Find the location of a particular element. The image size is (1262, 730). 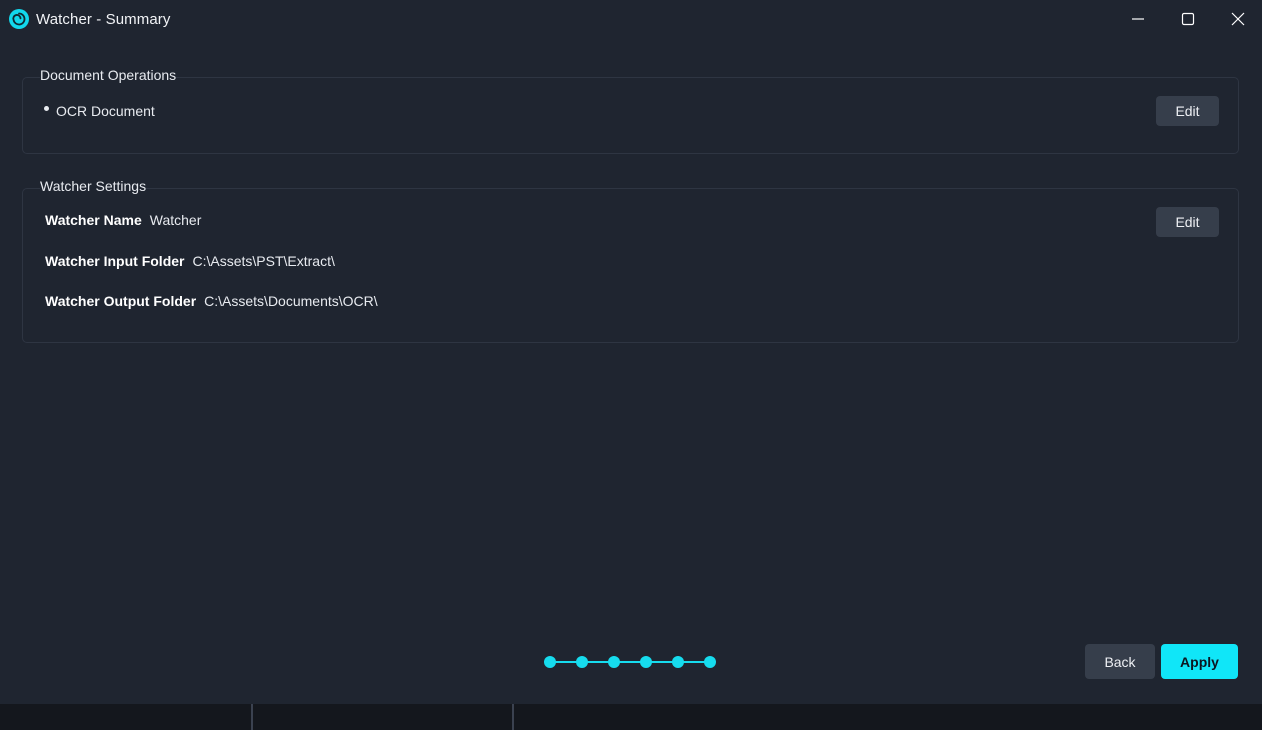

bullet-dot is located at coordinates (46, 108).